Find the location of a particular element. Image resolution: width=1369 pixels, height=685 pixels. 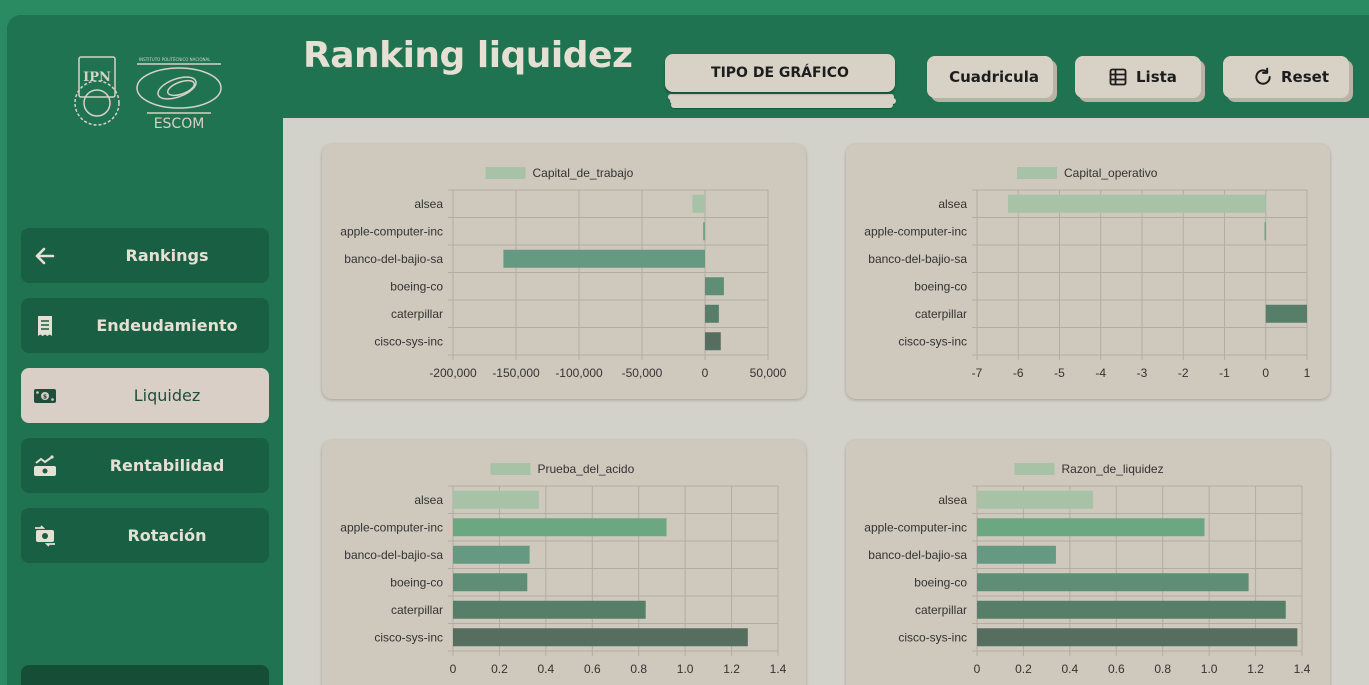

list-icon is located at coordinates (1118, 77).